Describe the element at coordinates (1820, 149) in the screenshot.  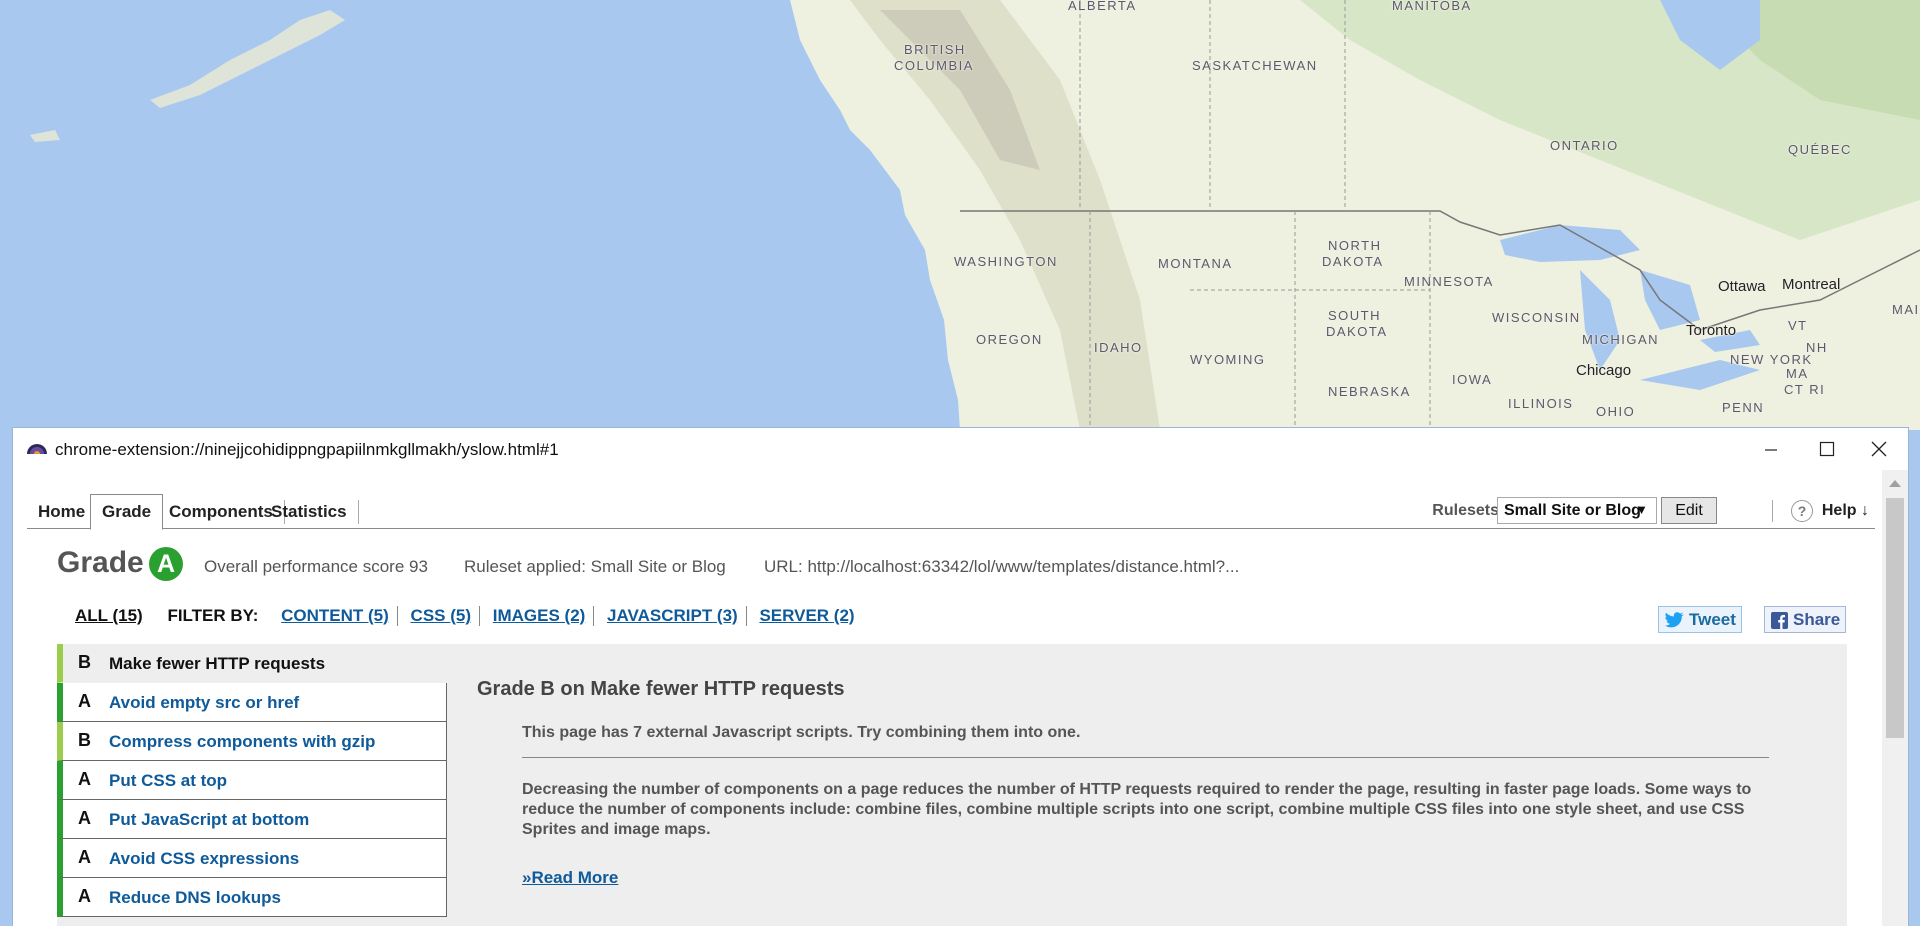
I see `map-label-qu-bec: QUÉBEC` at that location.